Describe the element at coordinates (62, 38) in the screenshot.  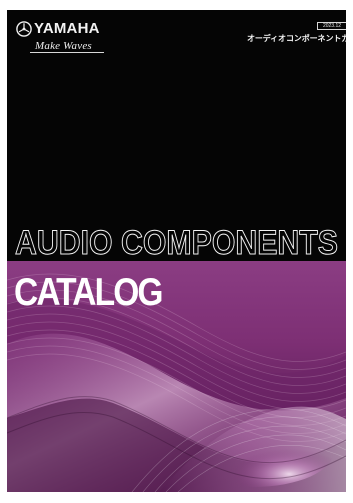
I see `yamaha-logo: YAMAHA Make Waves` at that location.